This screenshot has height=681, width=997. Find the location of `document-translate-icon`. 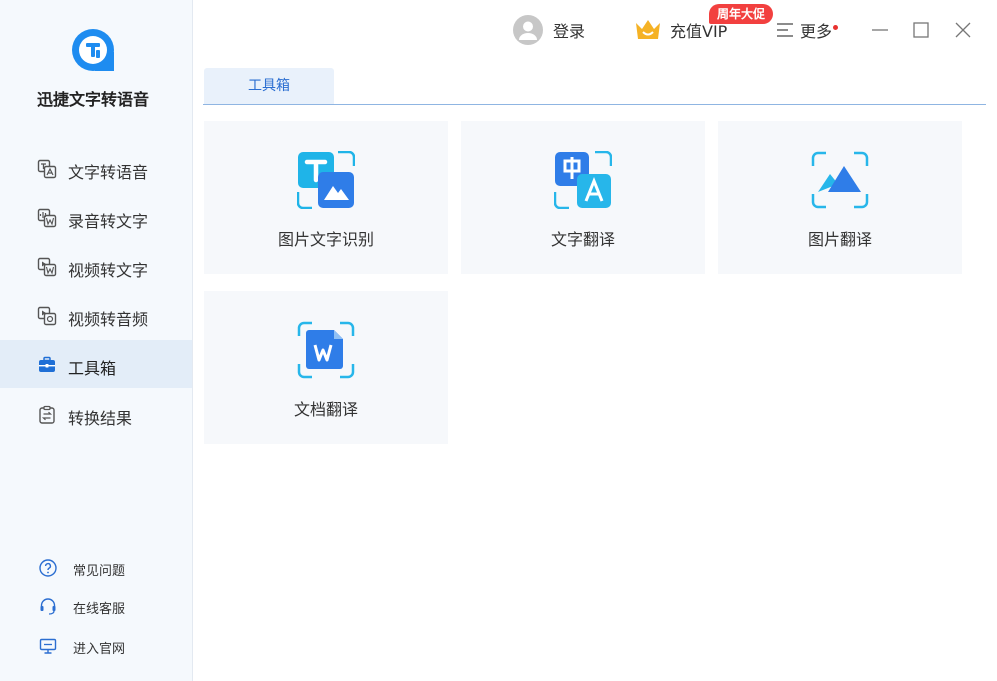

document-translate-icon is located at coordinates (326, 350).